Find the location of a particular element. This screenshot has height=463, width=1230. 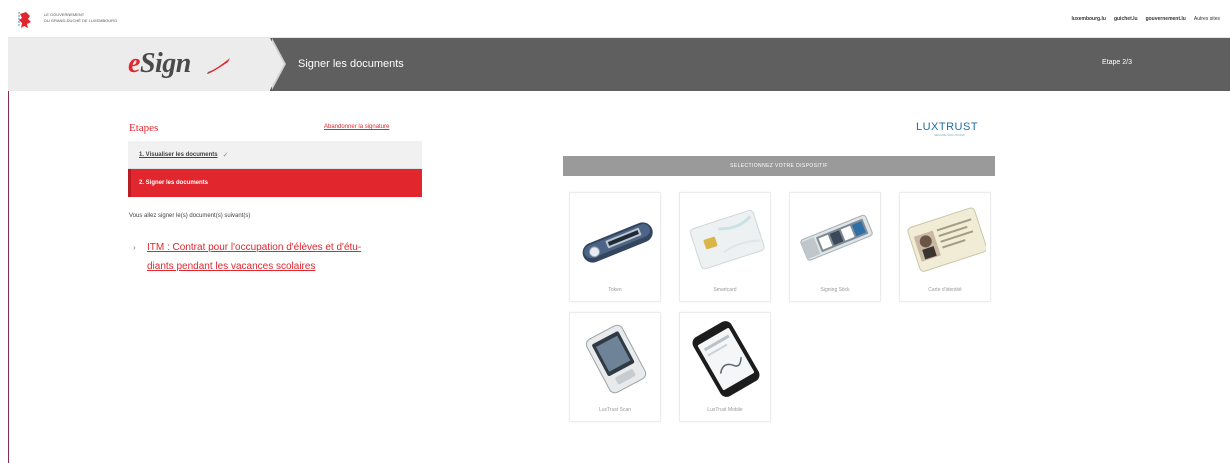

esign-logo: eSign is located at coordinates (159, 64).